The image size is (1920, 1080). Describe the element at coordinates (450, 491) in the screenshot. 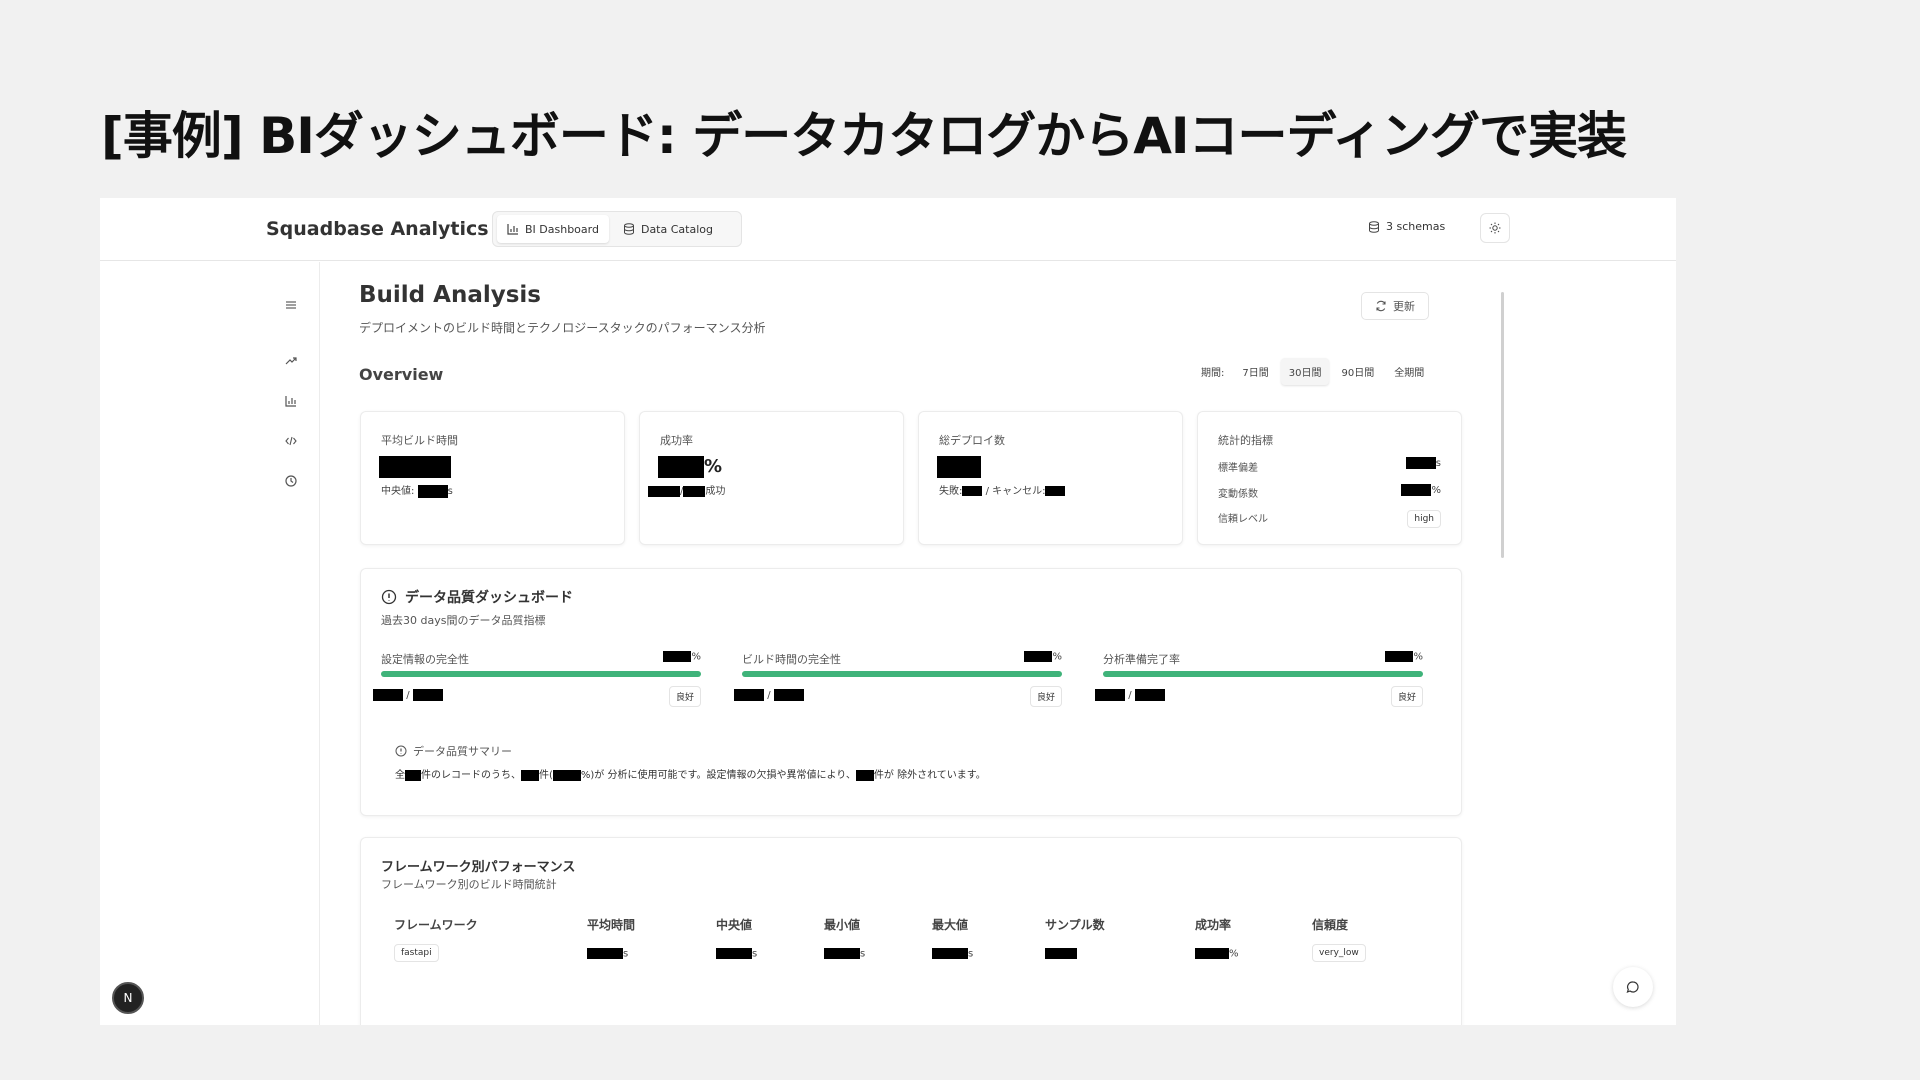

I see `median-unit: s` at that location.